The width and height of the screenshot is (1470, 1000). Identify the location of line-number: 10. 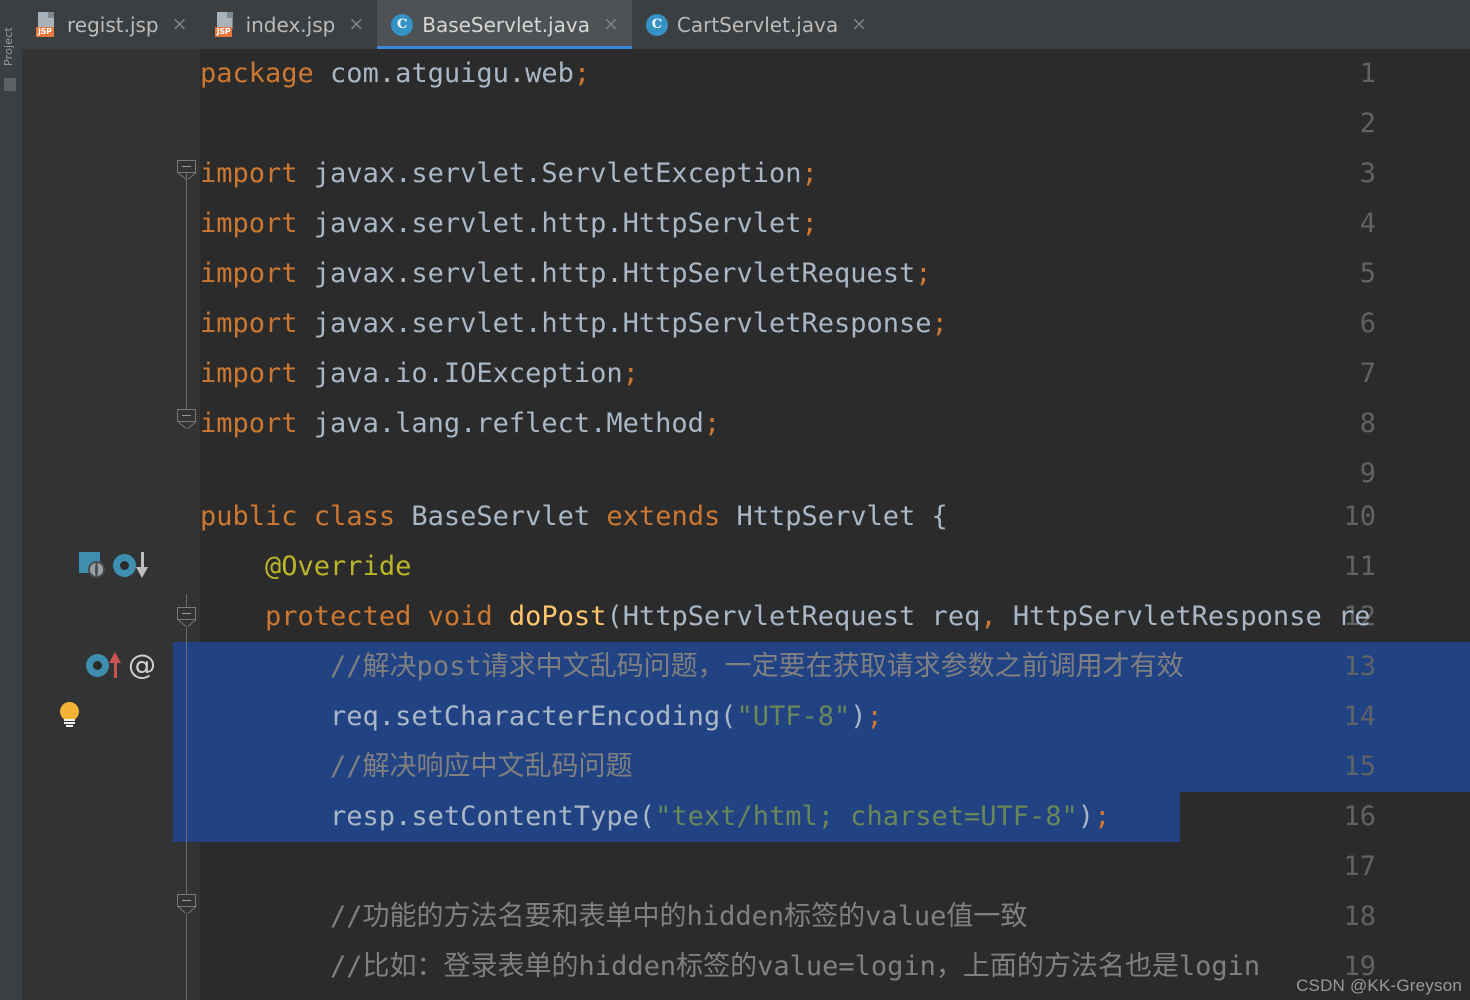
(1359, 516).